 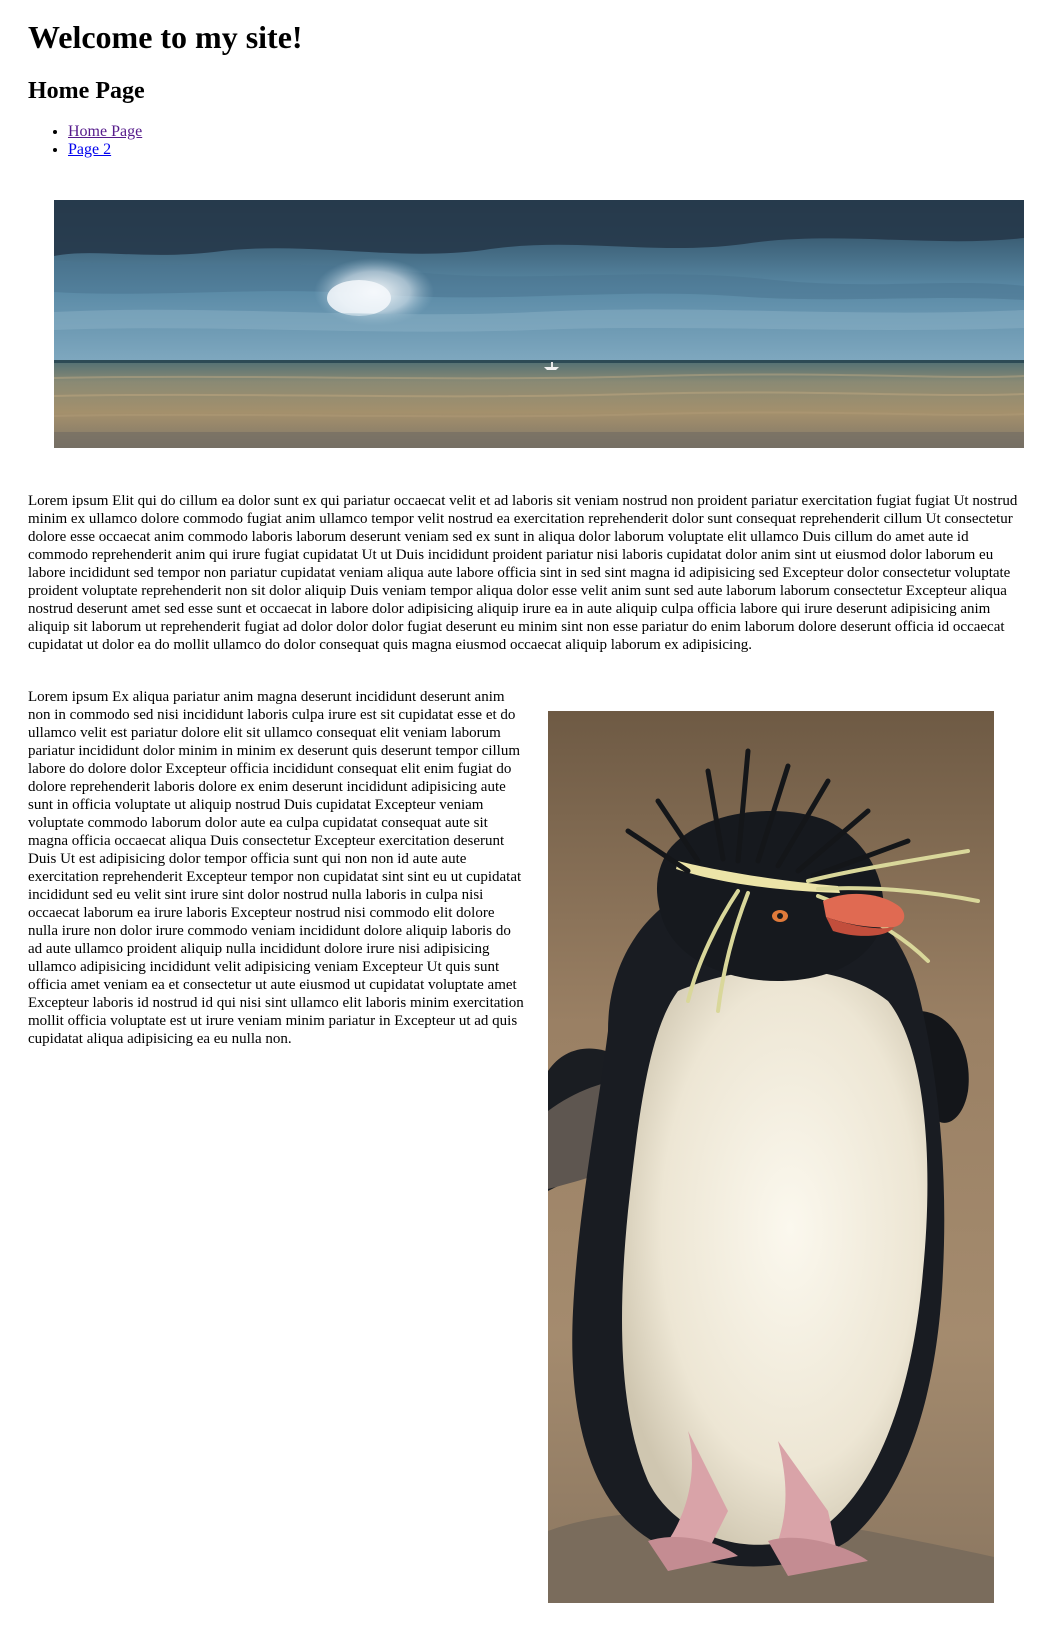 What do you see at coordinates (89, 149) in the screenshot?
I see `nav-link-page-2: Page 2` at bounding box center [89, 149].